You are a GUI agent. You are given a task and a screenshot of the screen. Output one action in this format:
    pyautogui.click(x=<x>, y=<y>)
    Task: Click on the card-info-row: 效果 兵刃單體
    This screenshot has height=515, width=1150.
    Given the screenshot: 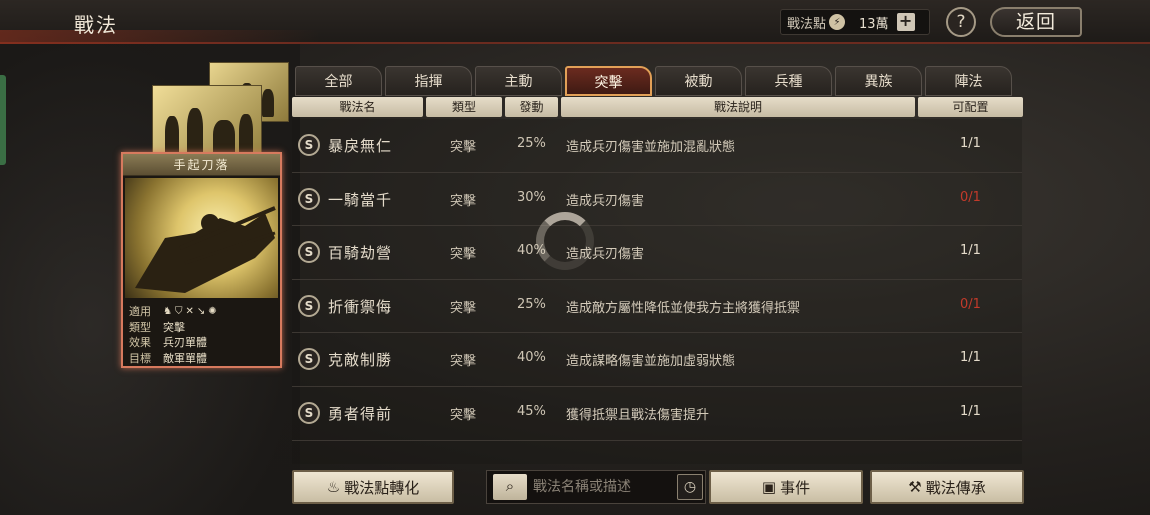 What is the action you would take?
    pyautogui.click(x=173, y=343)
    